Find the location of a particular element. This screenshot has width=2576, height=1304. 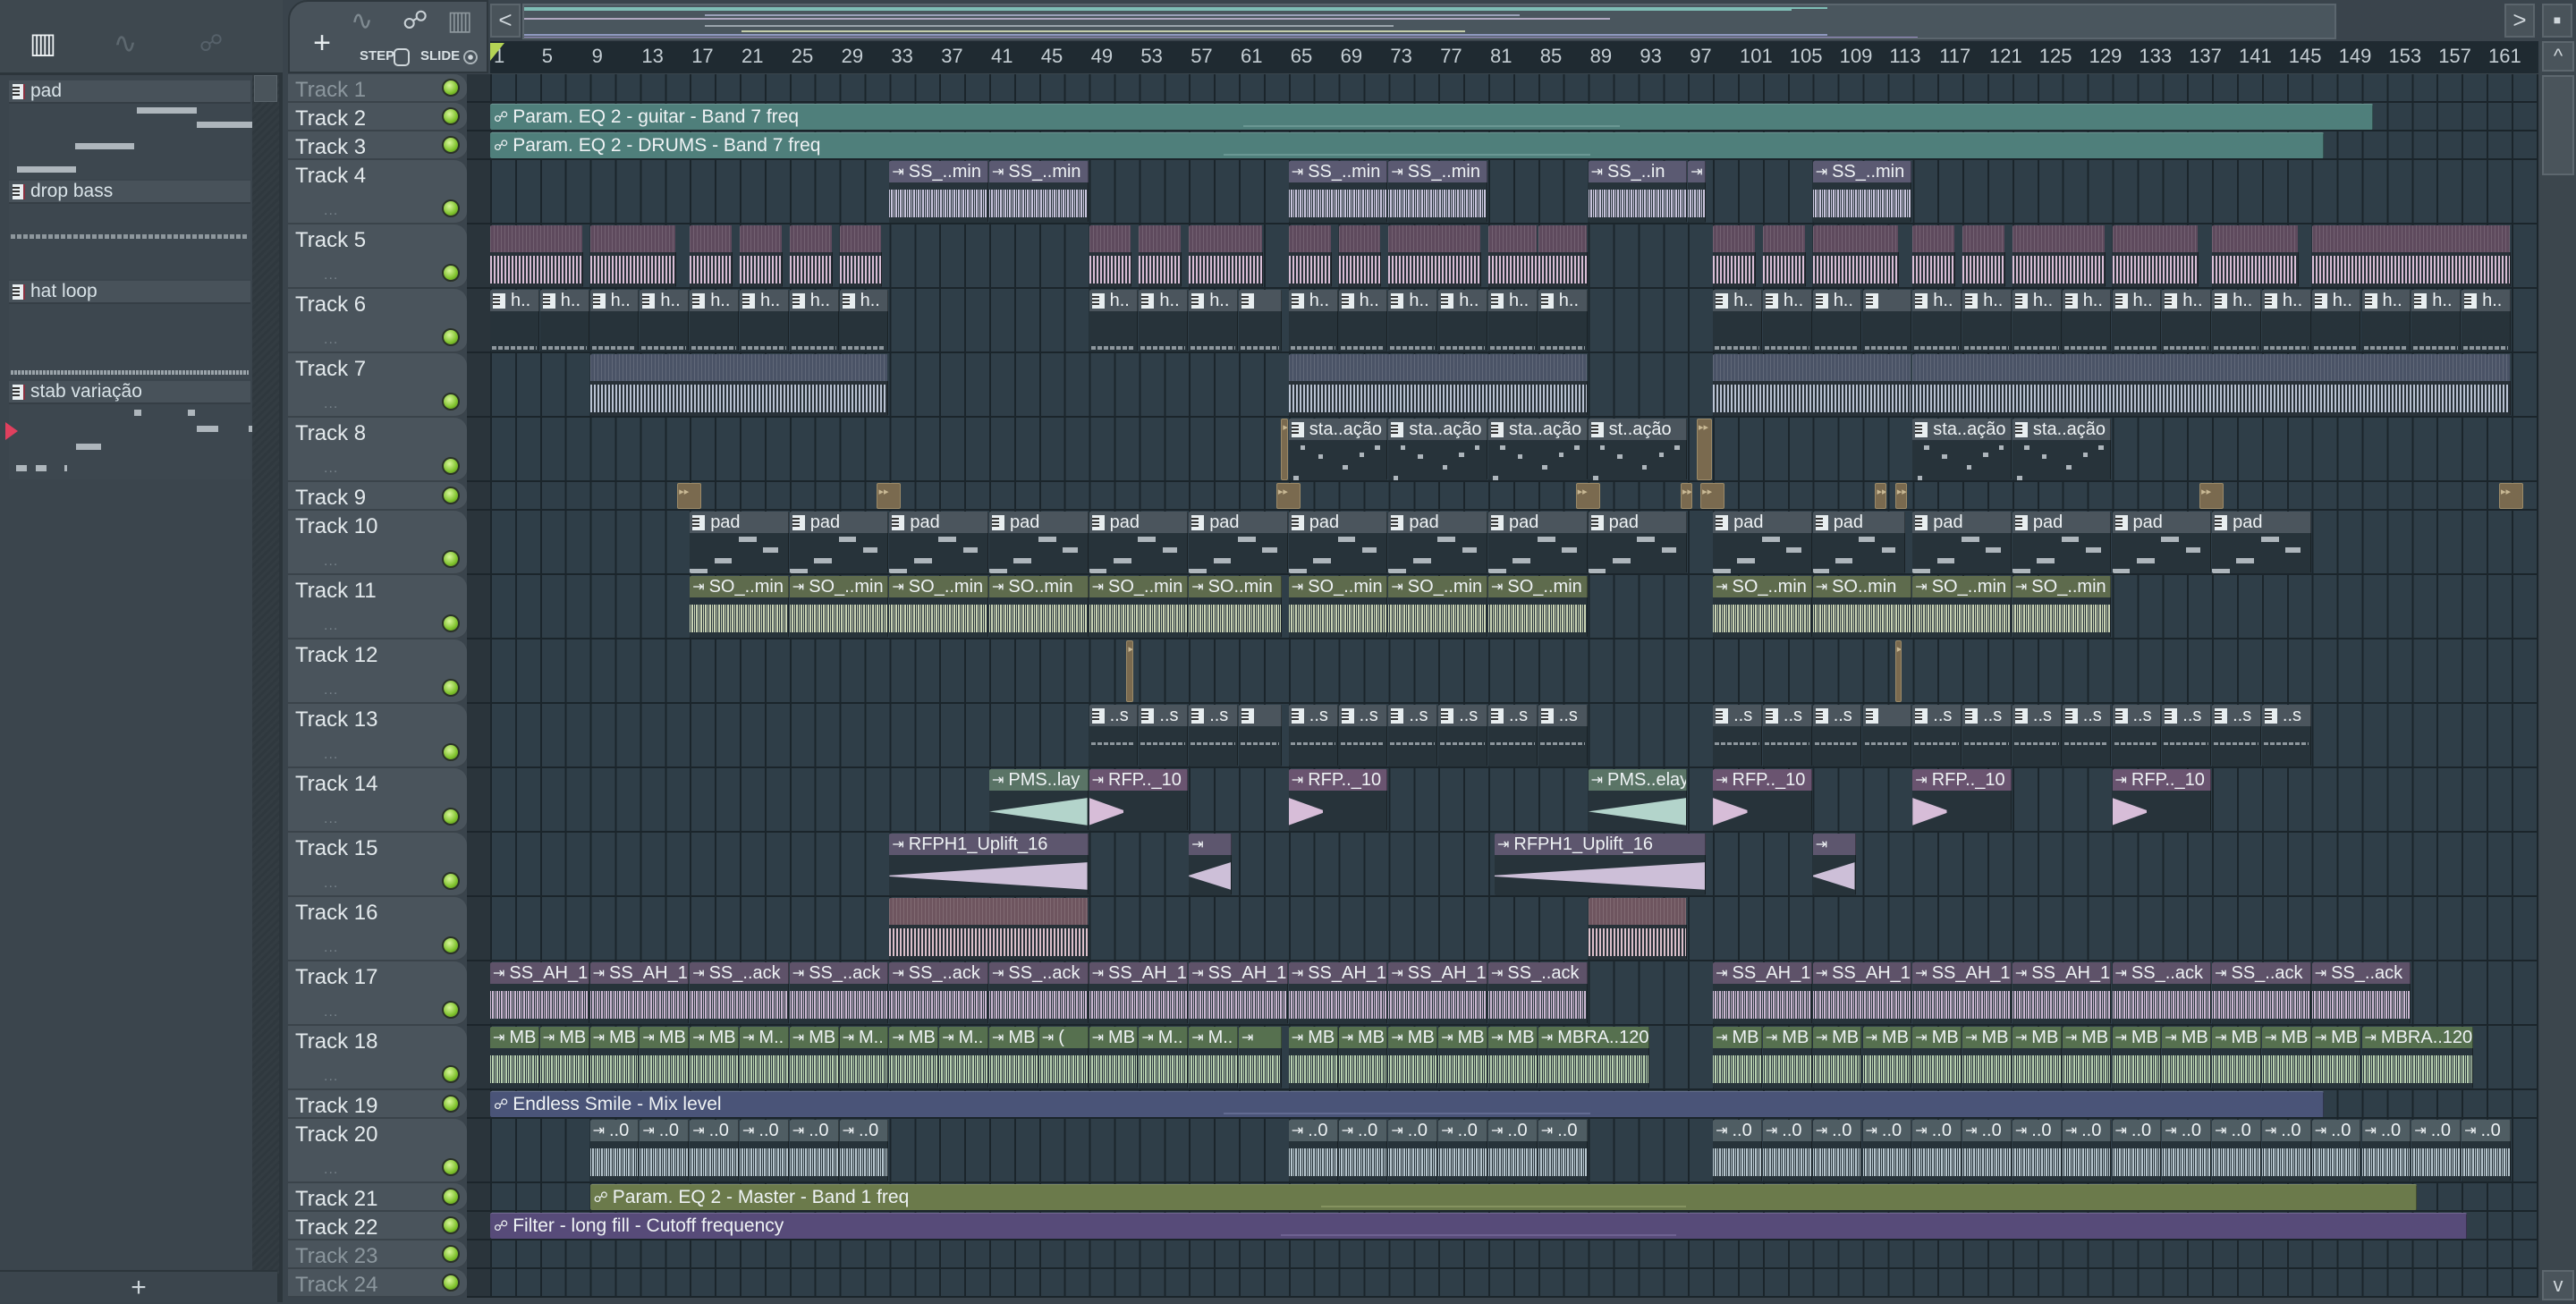

automation-filter-icon: ☍ is located at coordinates (211, 43).